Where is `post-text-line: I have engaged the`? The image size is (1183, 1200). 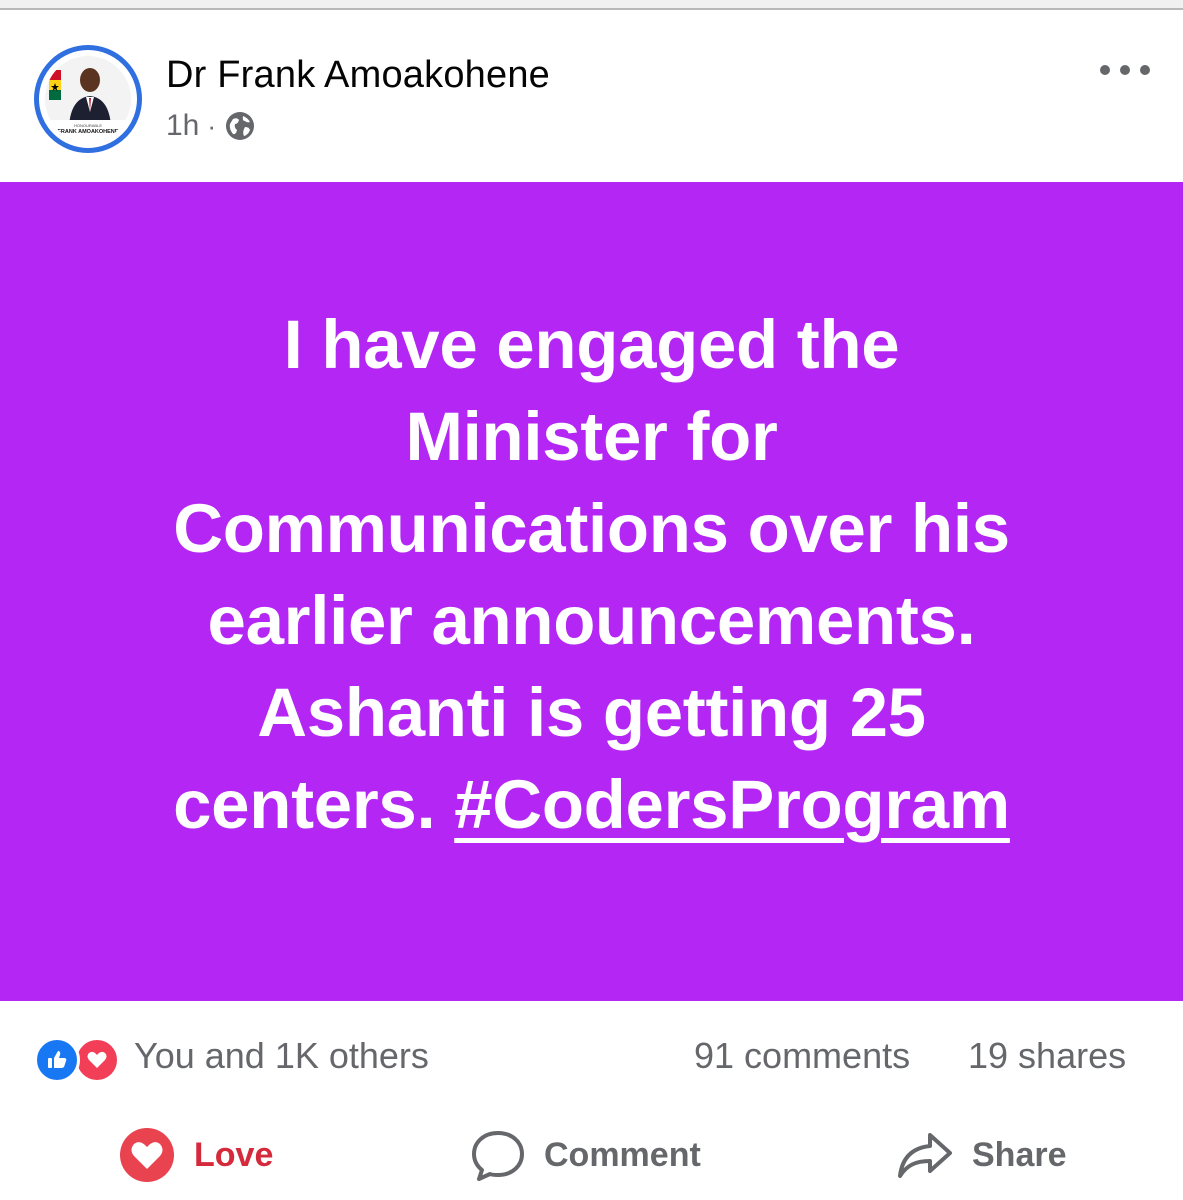 post-text-line: I have engaged the is located at coordinates (591, 344).